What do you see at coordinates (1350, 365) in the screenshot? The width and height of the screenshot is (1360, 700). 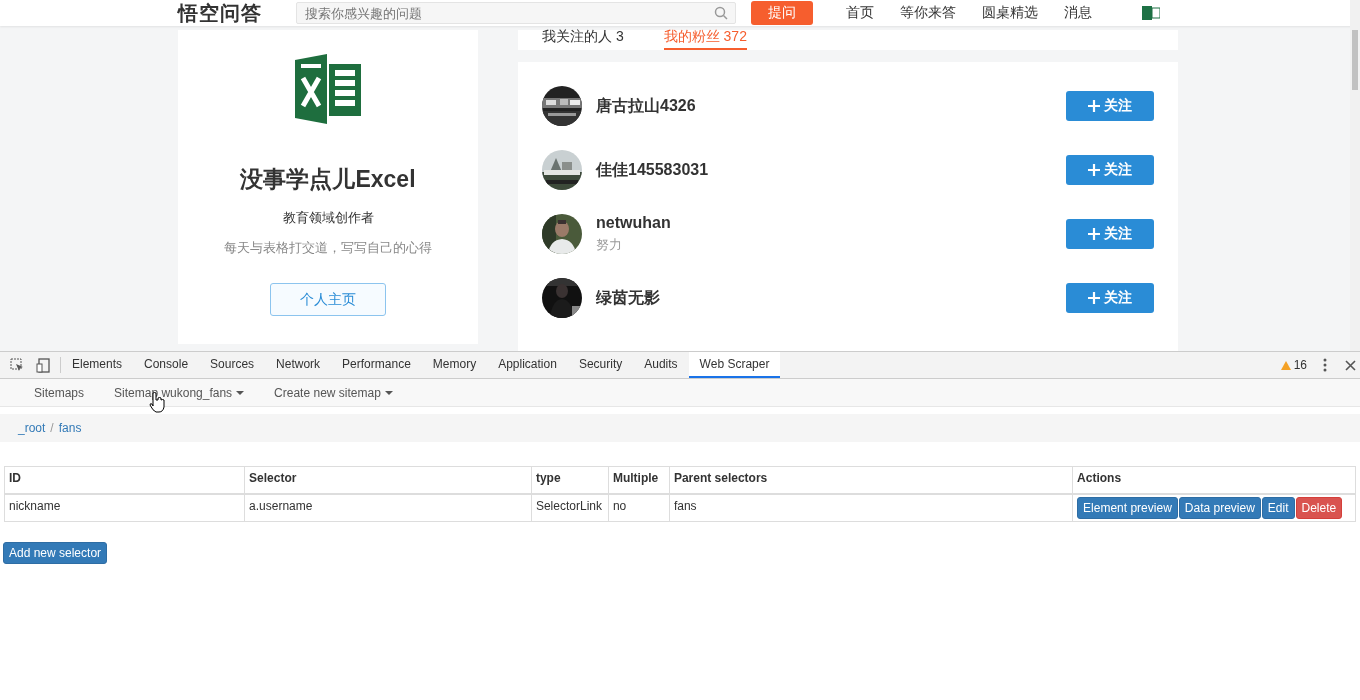 I see `close-icon` at bounding box center [1350, 365].